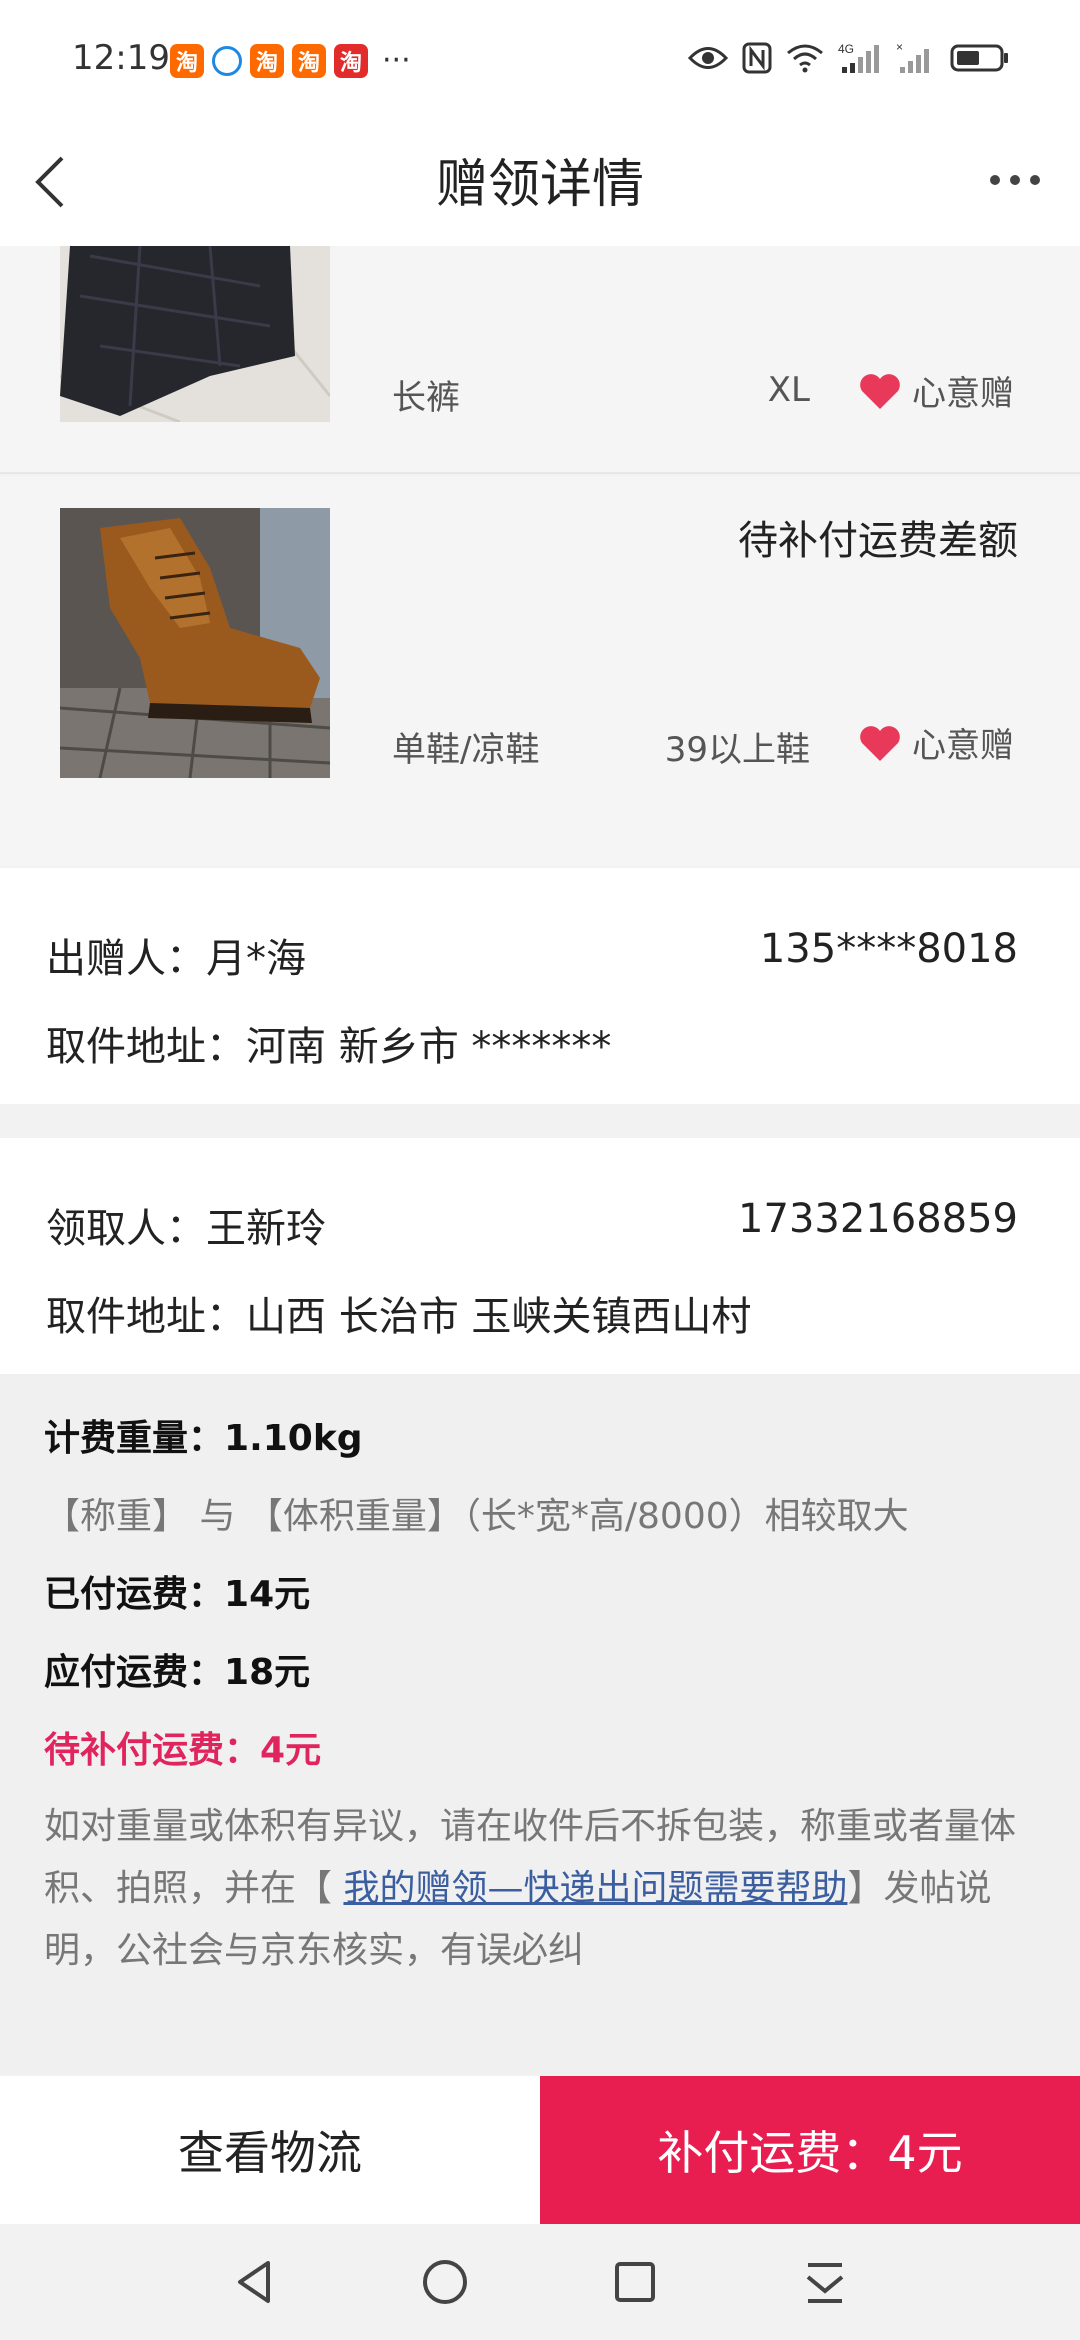 Image resolution: width=1080 pixels, height=2340 pixels. What do you see at coordinates (562, 1751) in the screenshot?
I see `pending-fee: 待补付运费：4元` at bounding box center [562, 1751].